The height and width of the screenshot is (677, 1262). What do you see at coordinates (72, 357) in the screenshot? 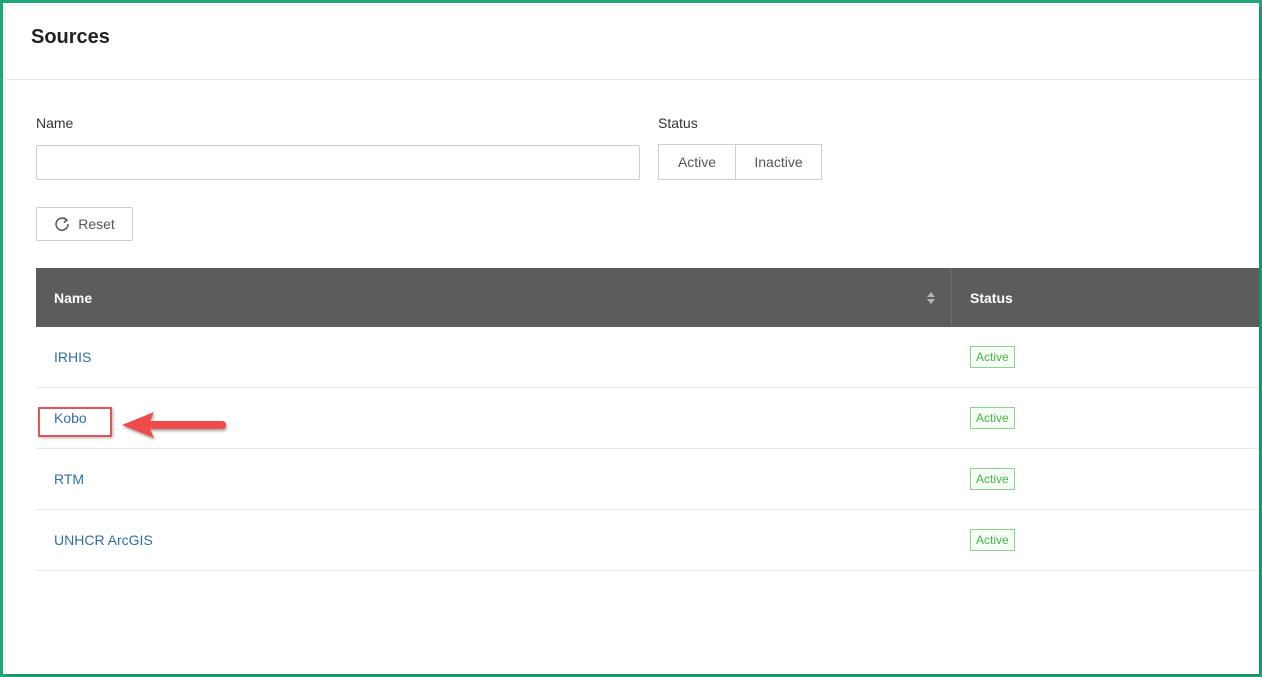
I see `source-link-irhis: IRHIS` at bounding box center [72, 357].